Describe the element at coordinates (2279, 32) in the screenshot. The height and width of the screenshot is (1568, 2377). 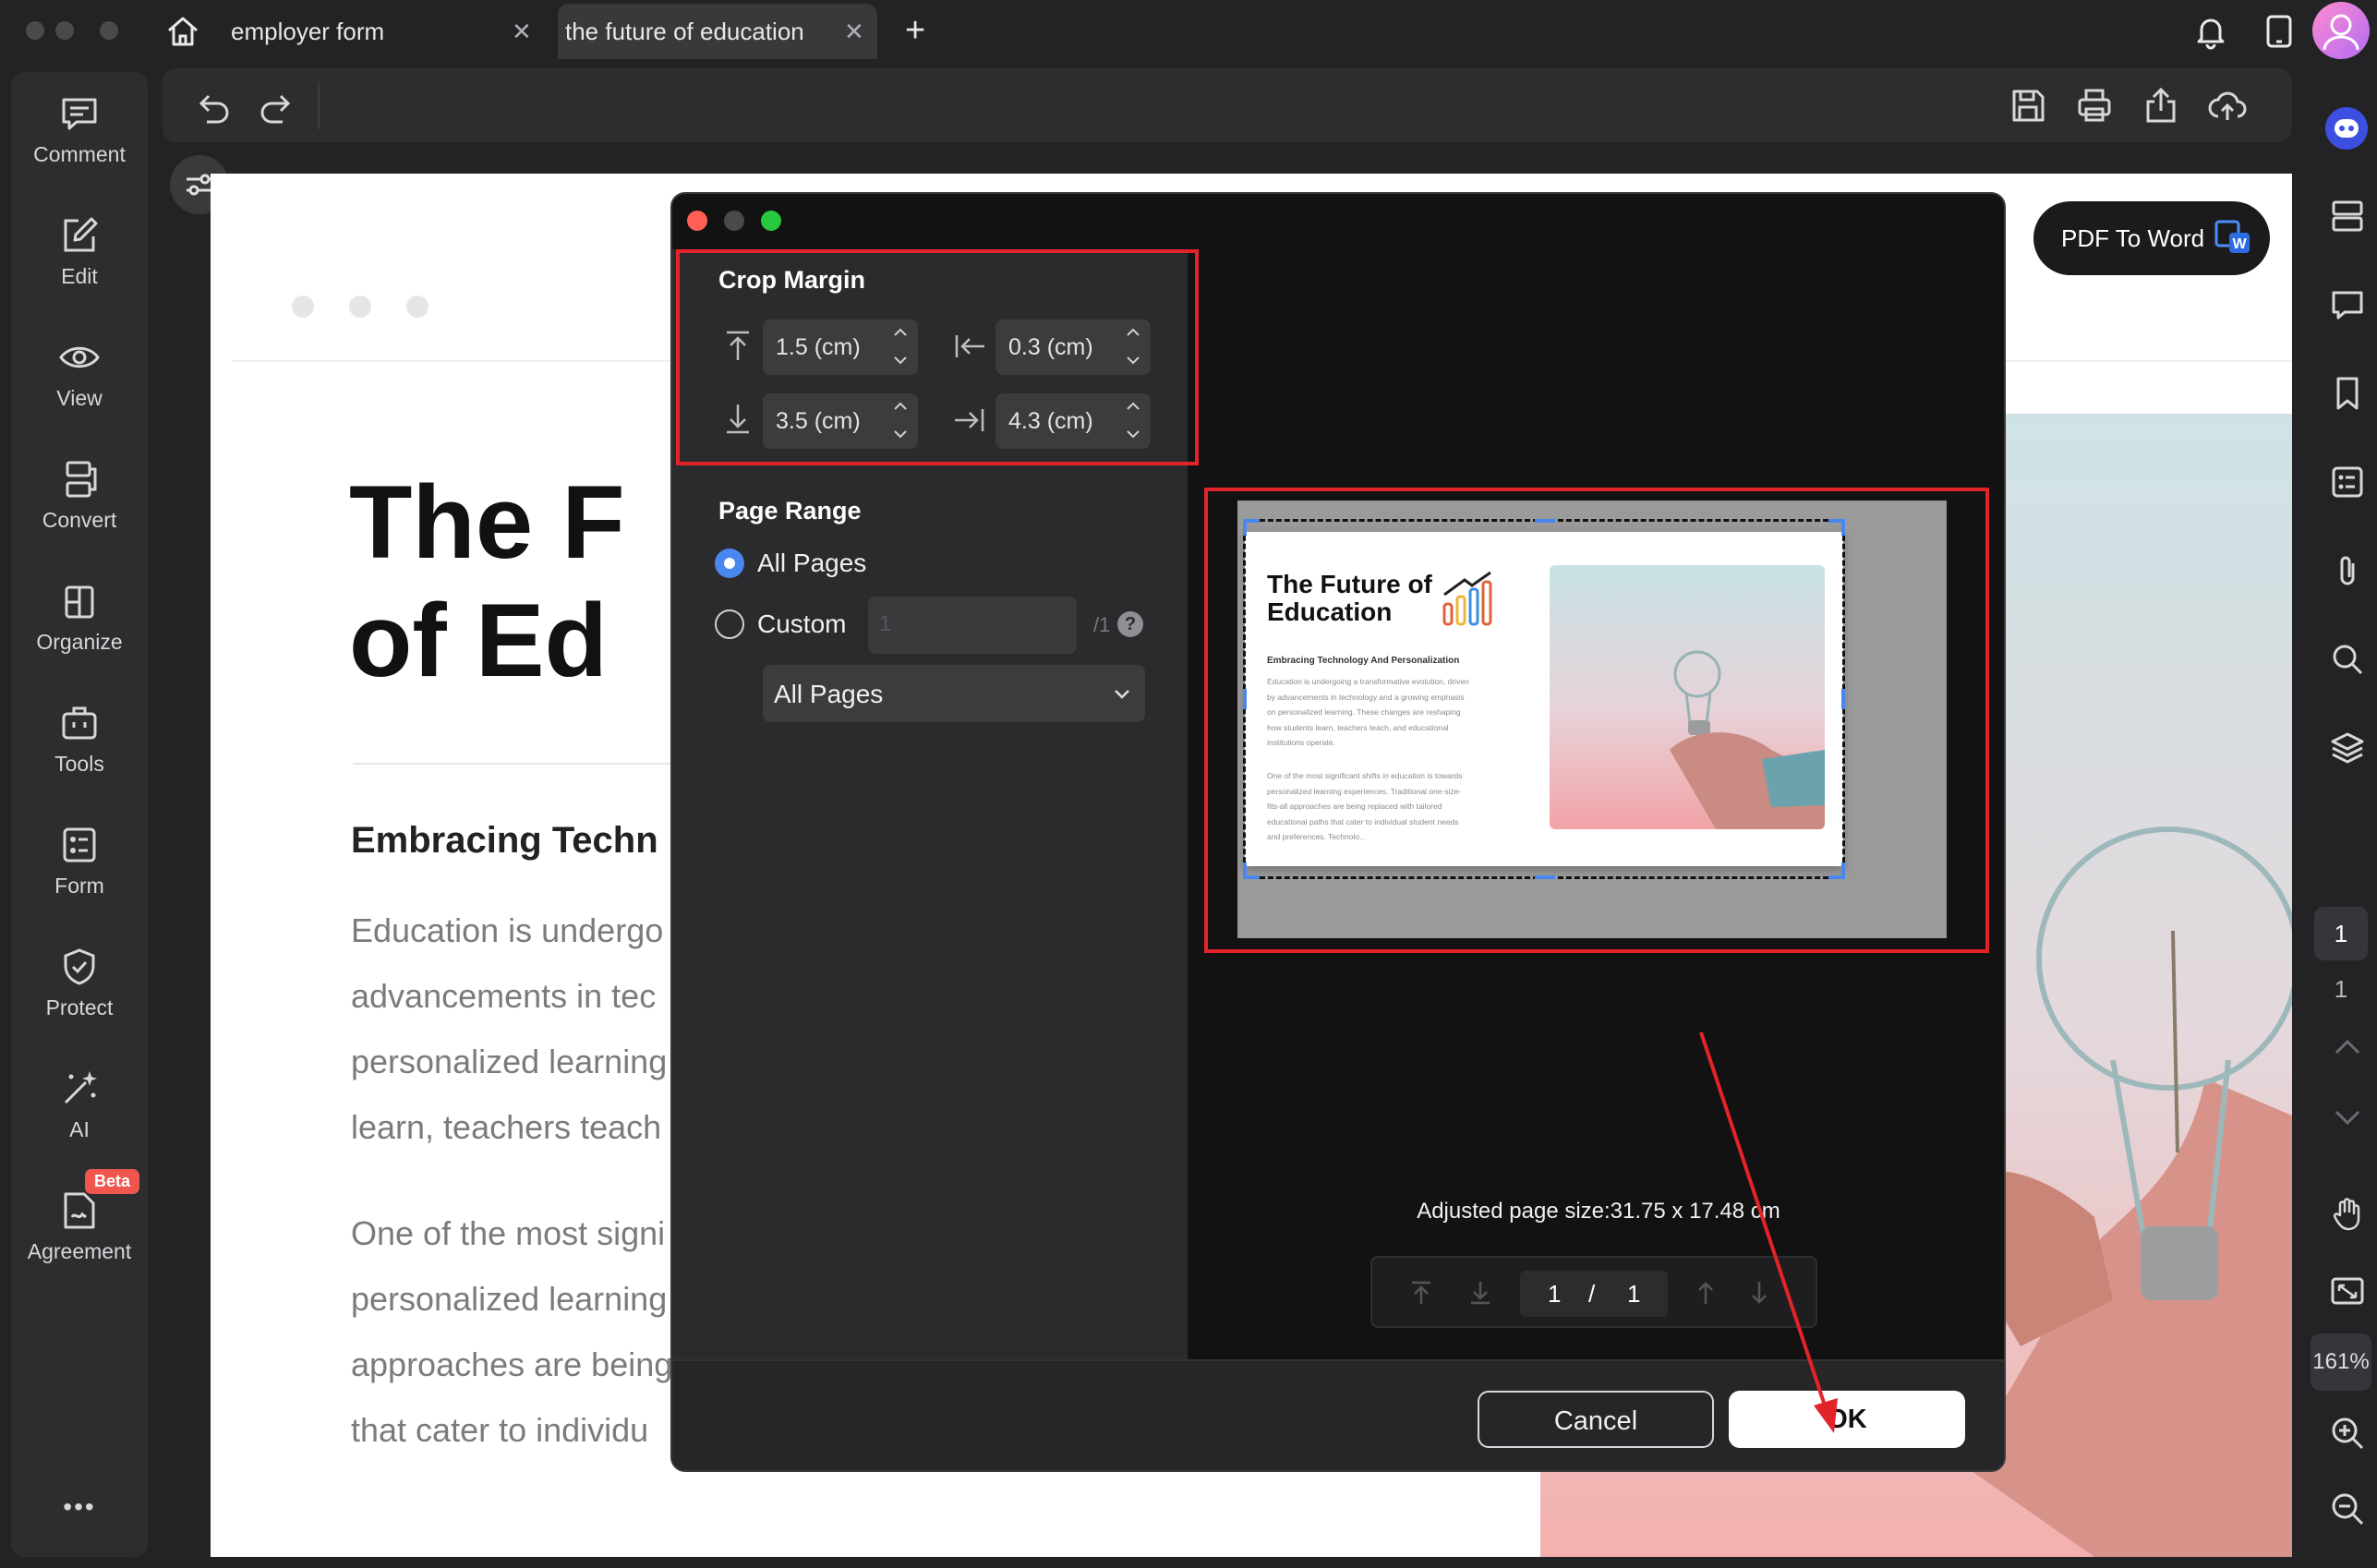
I see `tablet-icon` at that location.